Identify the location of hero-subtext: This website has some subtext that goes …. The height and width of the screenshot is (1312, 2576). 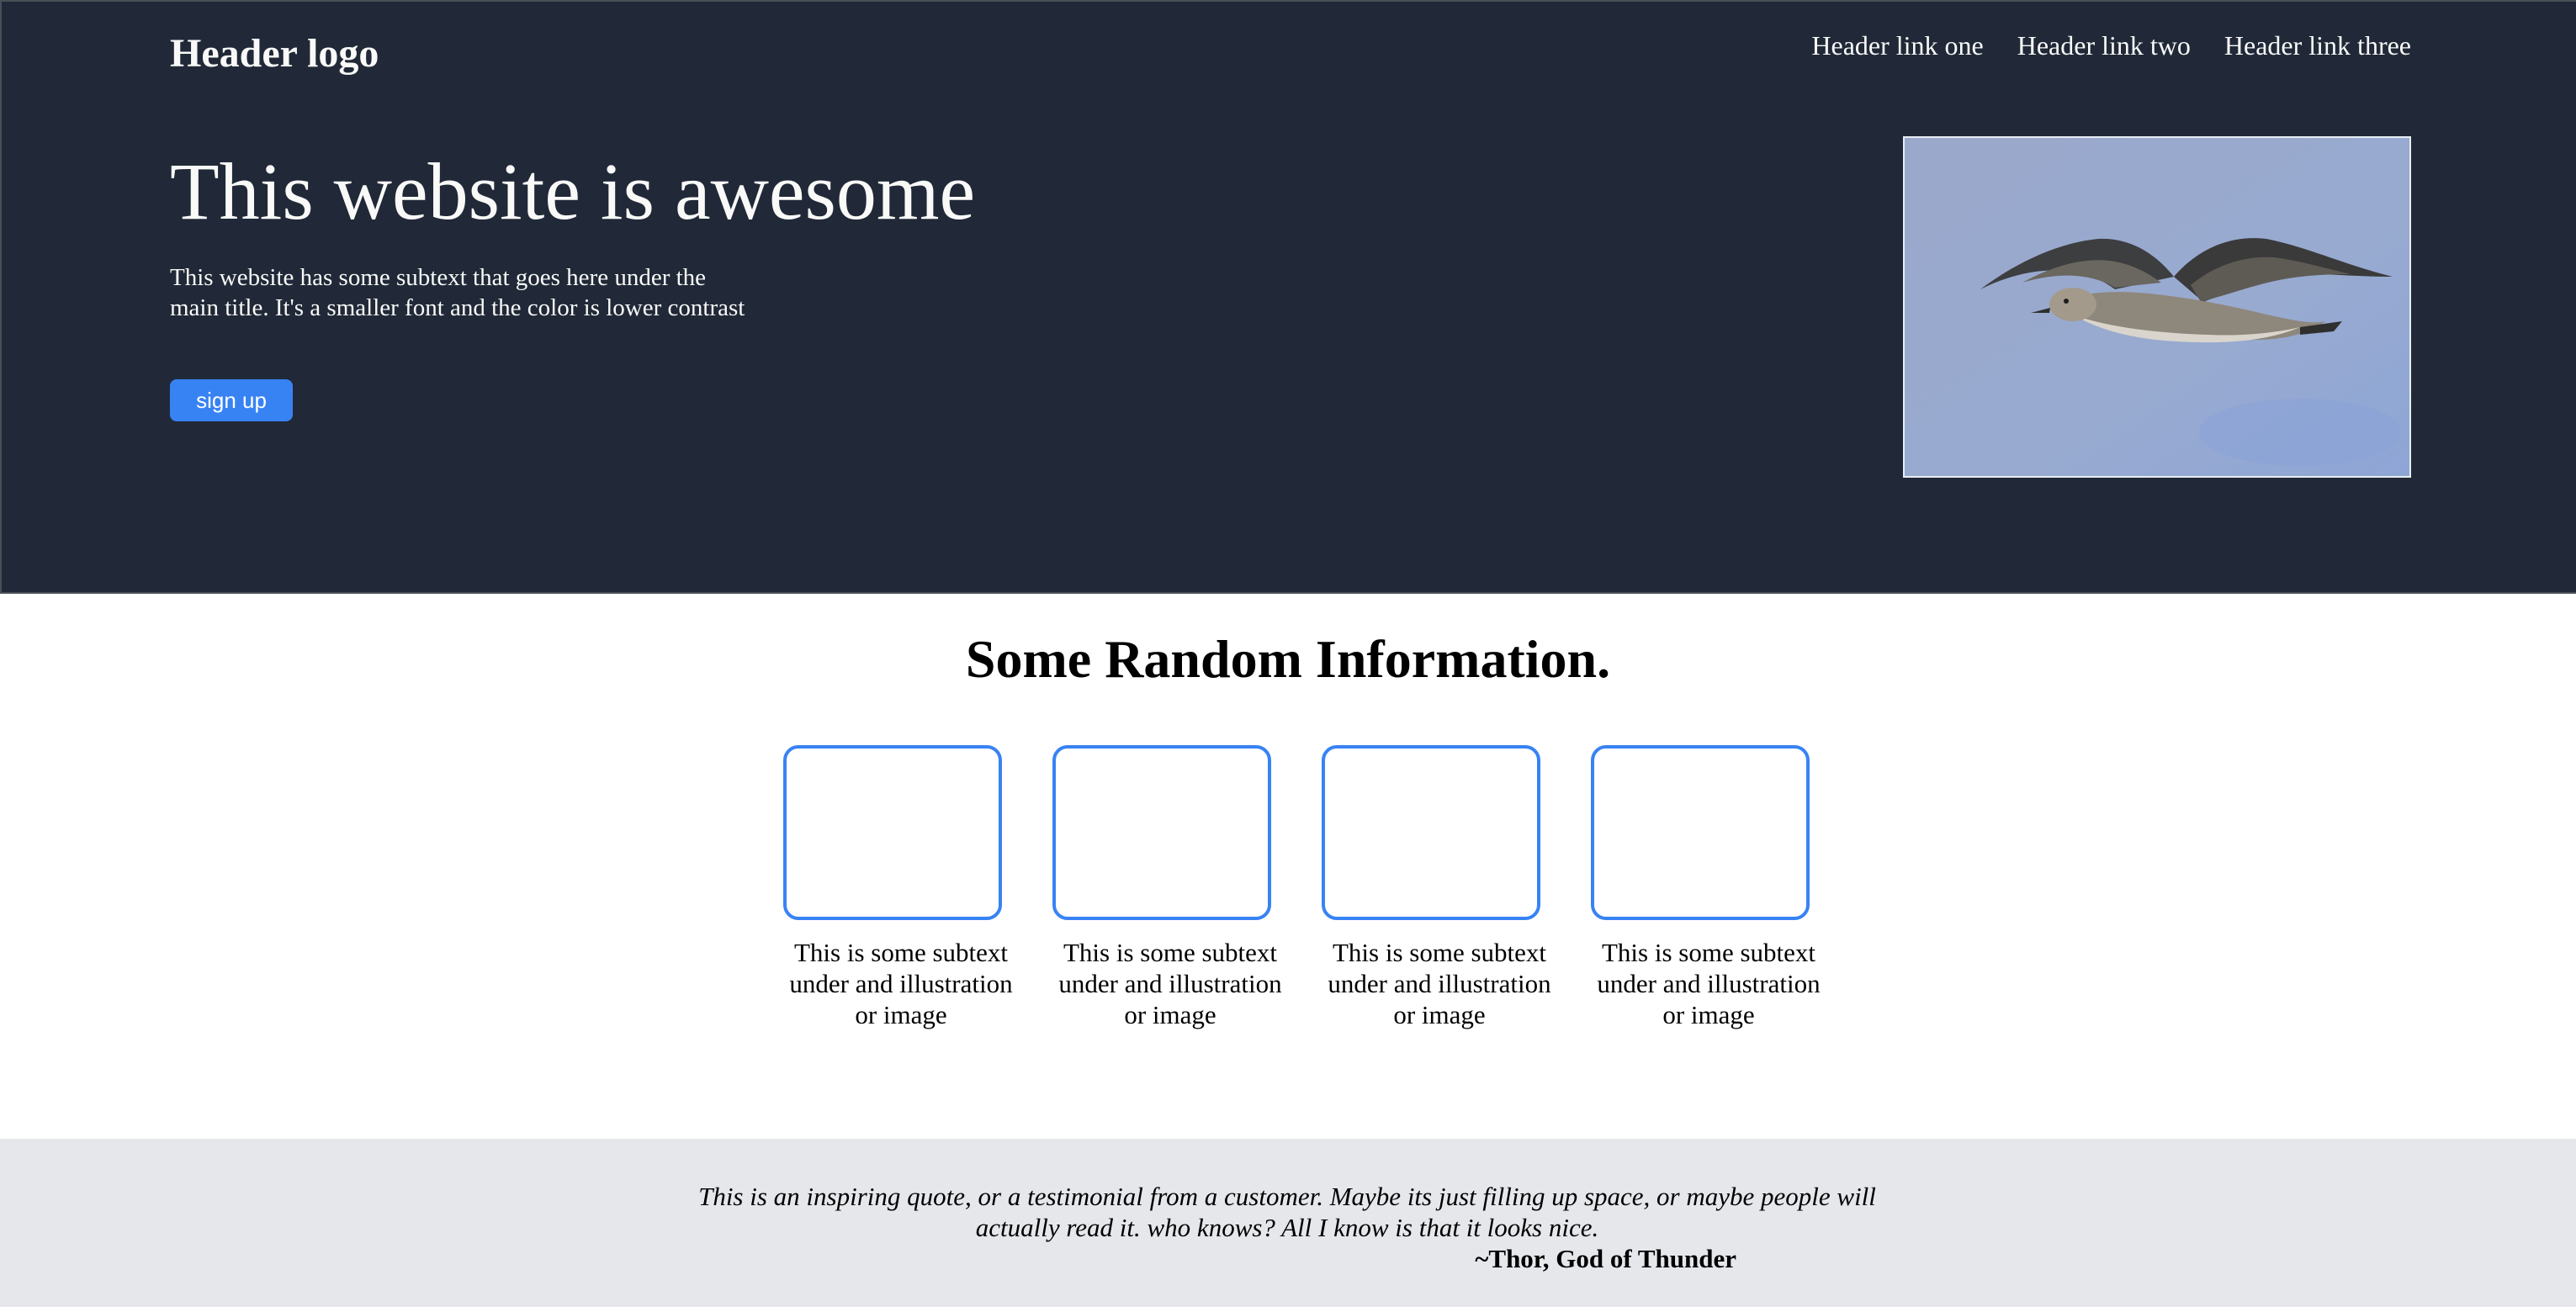
(457, 292).